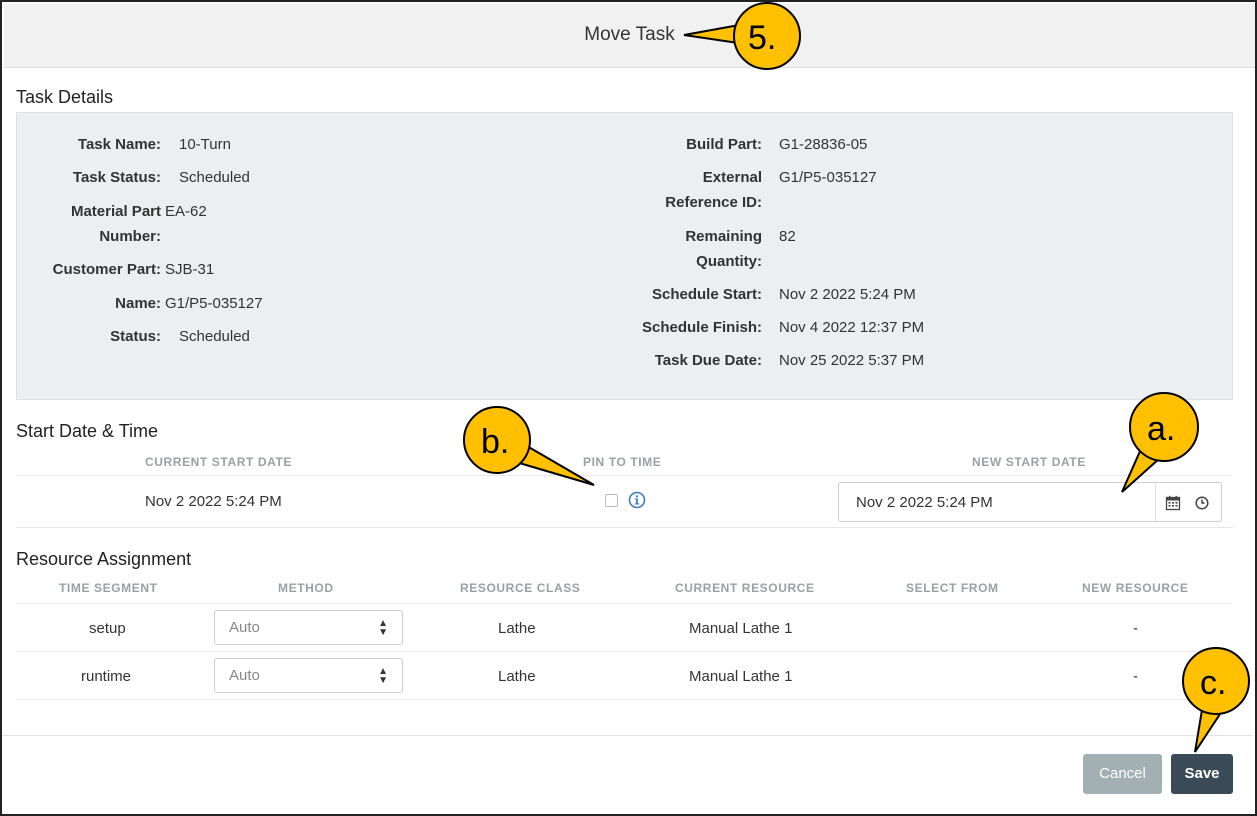  I want to click on footer-divider, so click(627, 735).